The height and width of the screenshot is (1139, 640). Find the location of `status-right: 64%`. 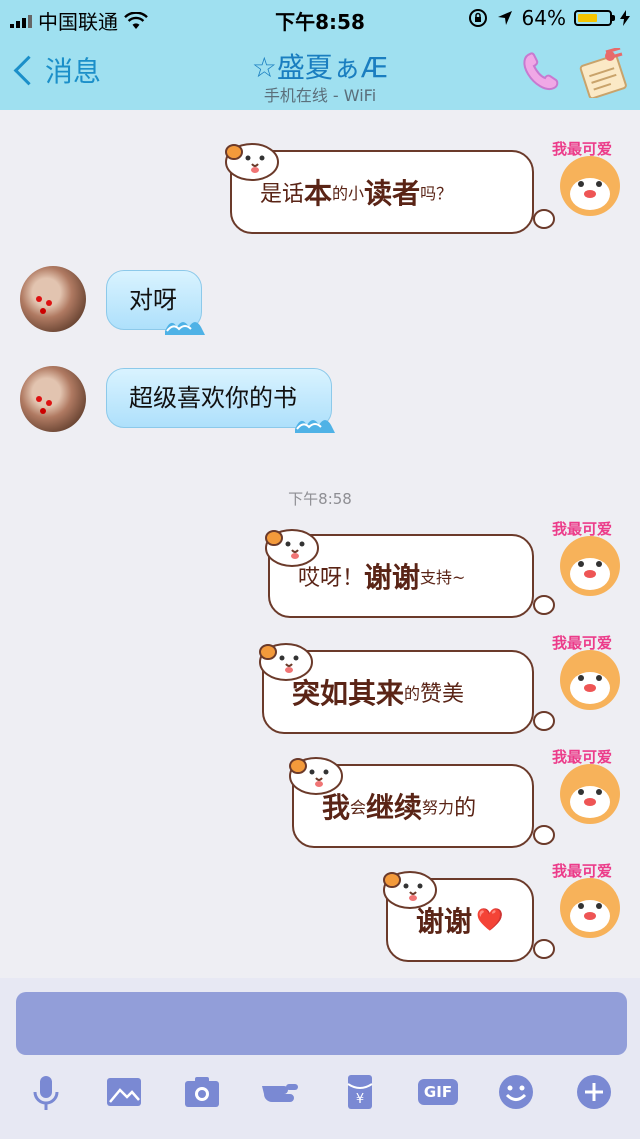

status-right: 64% is located at coordinates (549, 18).